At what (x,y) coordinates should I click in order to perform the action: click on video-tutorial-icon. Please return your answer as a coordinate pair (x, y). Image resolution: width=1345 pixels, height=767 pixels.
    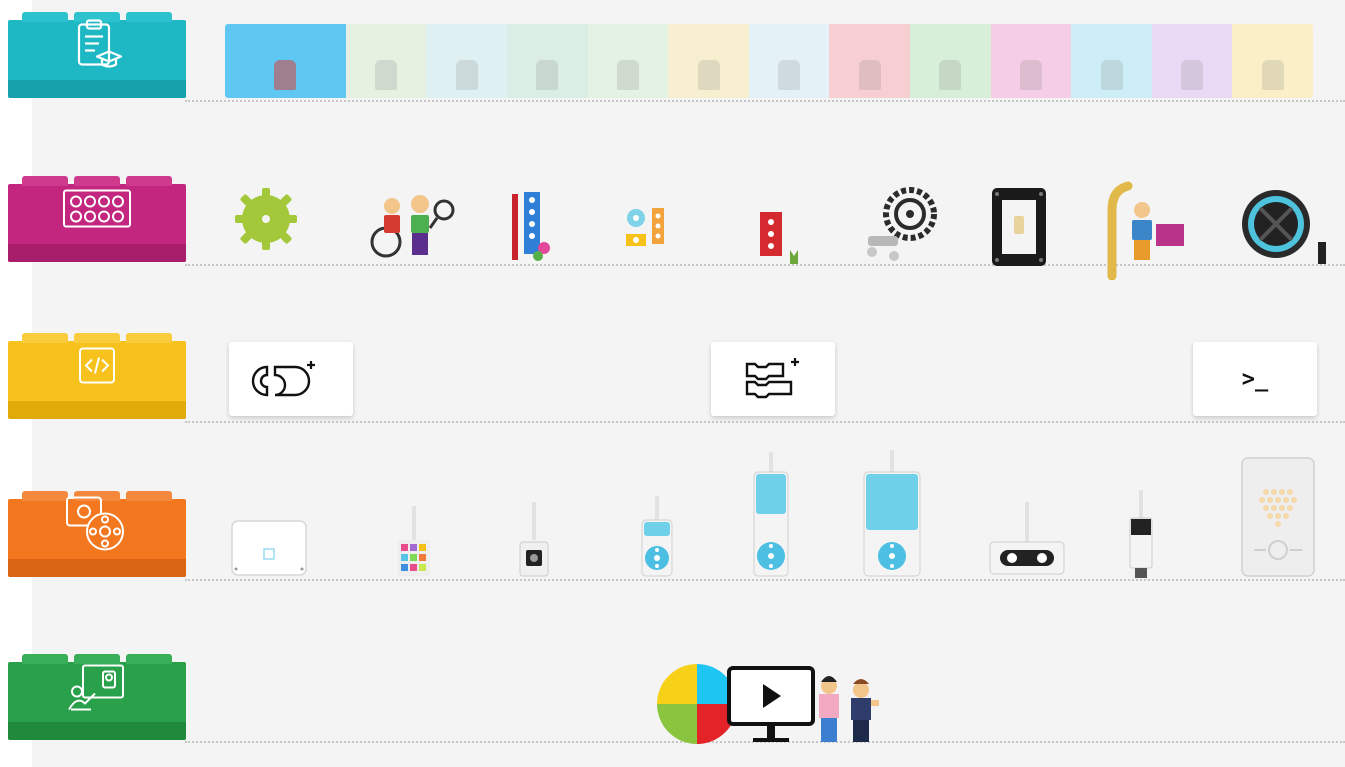
    Looking at the image, I should click on (773, 706).